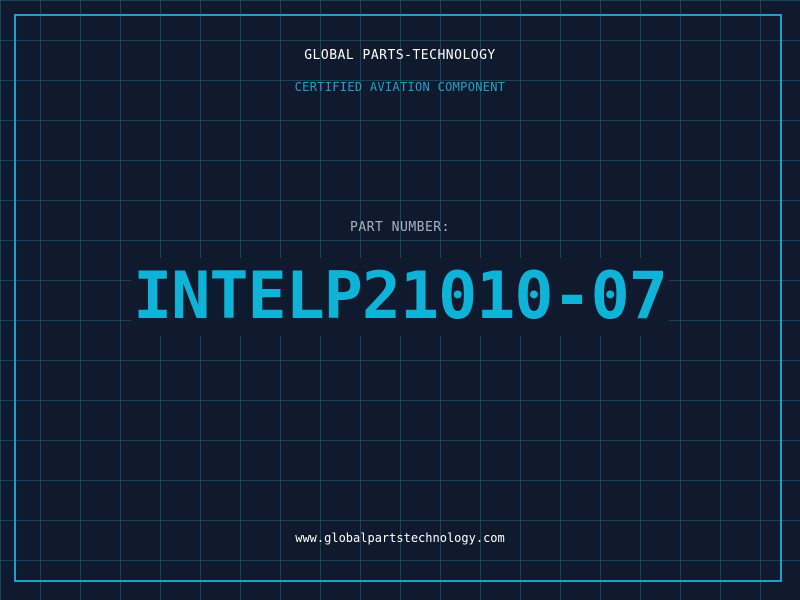 Image resolution: width=800 pixels, height=600 pixels. Describe the element at coordinates (400, 55) in the screenshot. I see `company-name: GLOBAL PARTS-TECHNOLOGY` at that location.